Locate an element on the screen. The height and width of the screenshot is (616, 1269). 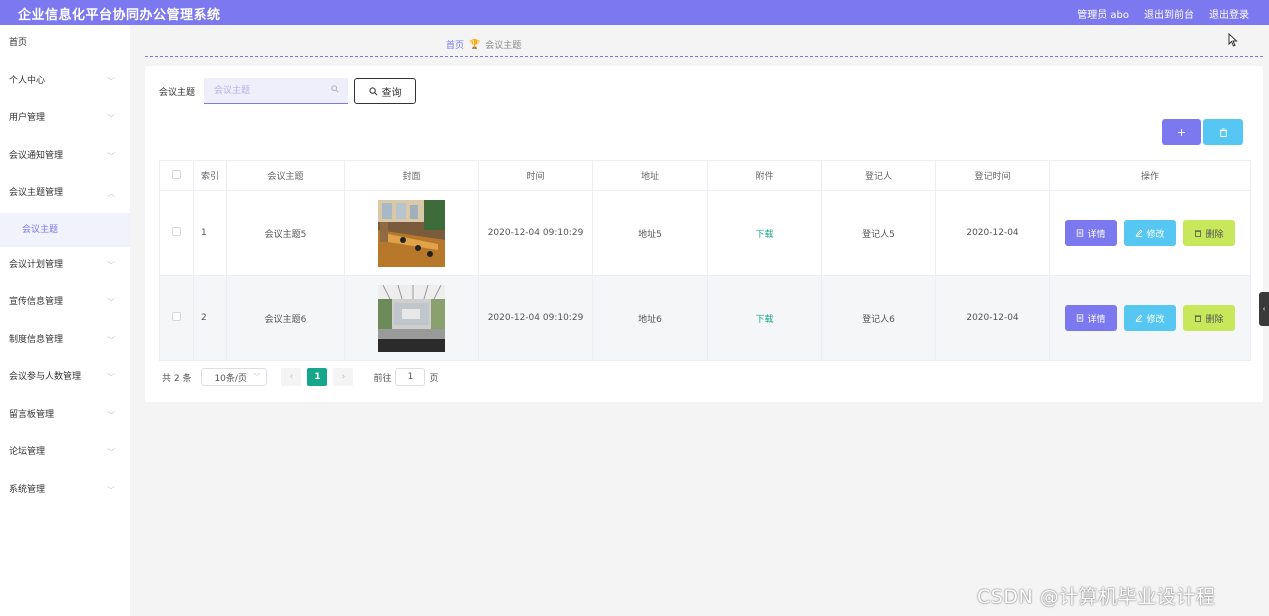
search-icon is located at coordinates (335, 90).